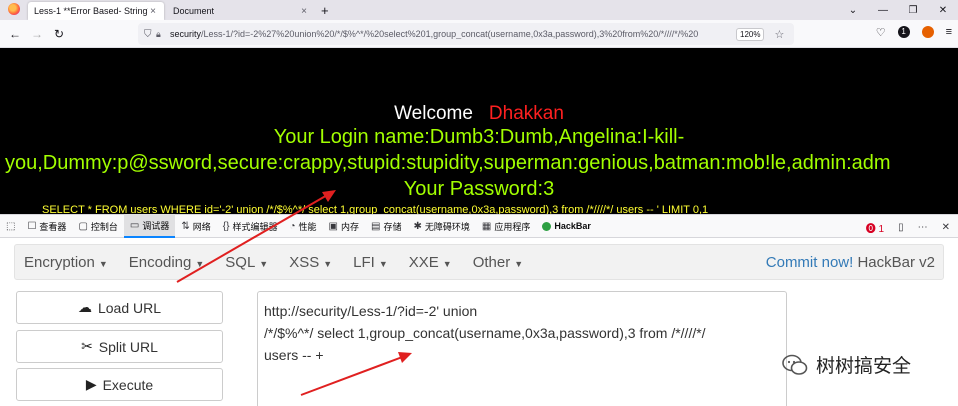 This screenshot has width=958, height=406. I want to click on commit-link: Commit now!, so click(810, 262).